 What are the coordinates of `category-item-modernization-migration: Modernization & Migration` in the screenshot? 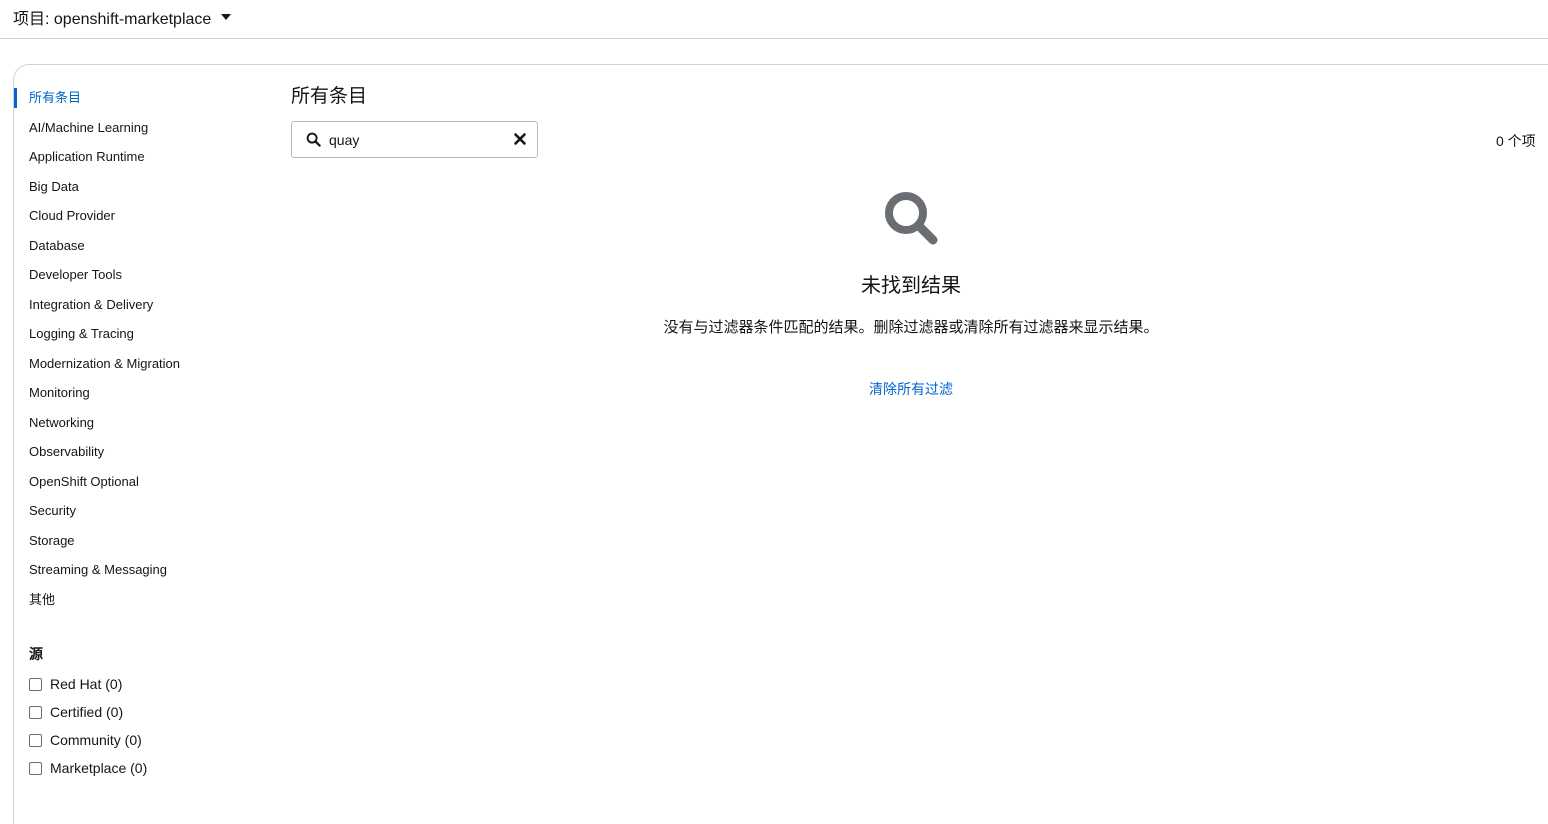 It's located at (139, 364).